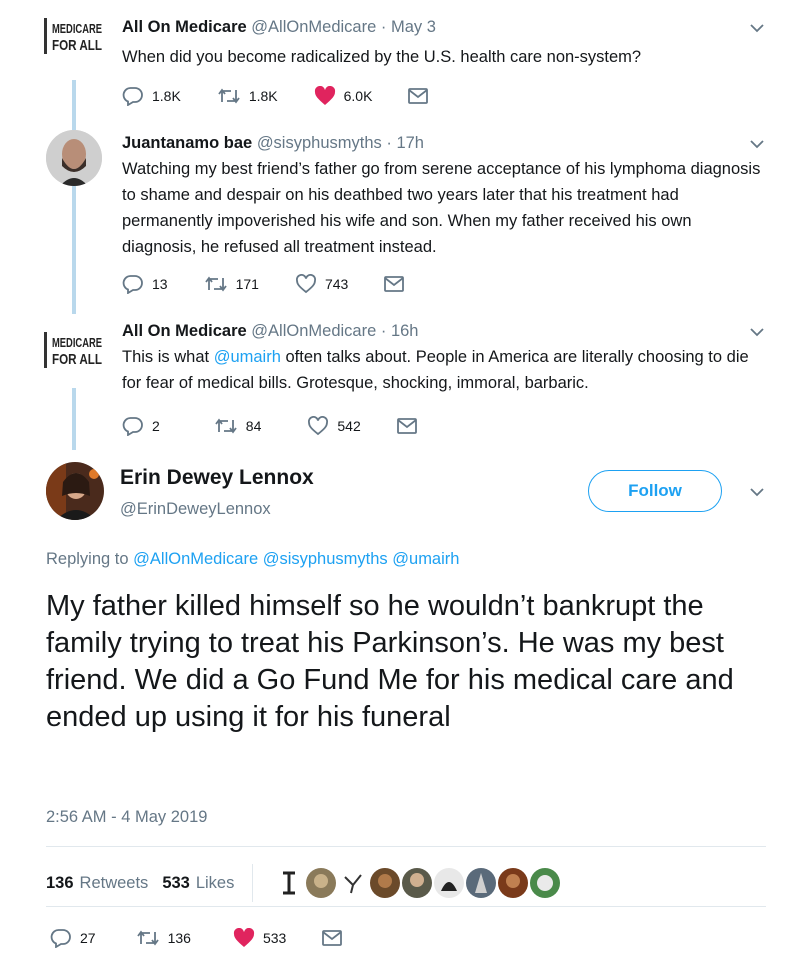 The width and height of the screenshot is (812, 960). I want to click on tweet-actions: 13 171 743, so click(285, 284).